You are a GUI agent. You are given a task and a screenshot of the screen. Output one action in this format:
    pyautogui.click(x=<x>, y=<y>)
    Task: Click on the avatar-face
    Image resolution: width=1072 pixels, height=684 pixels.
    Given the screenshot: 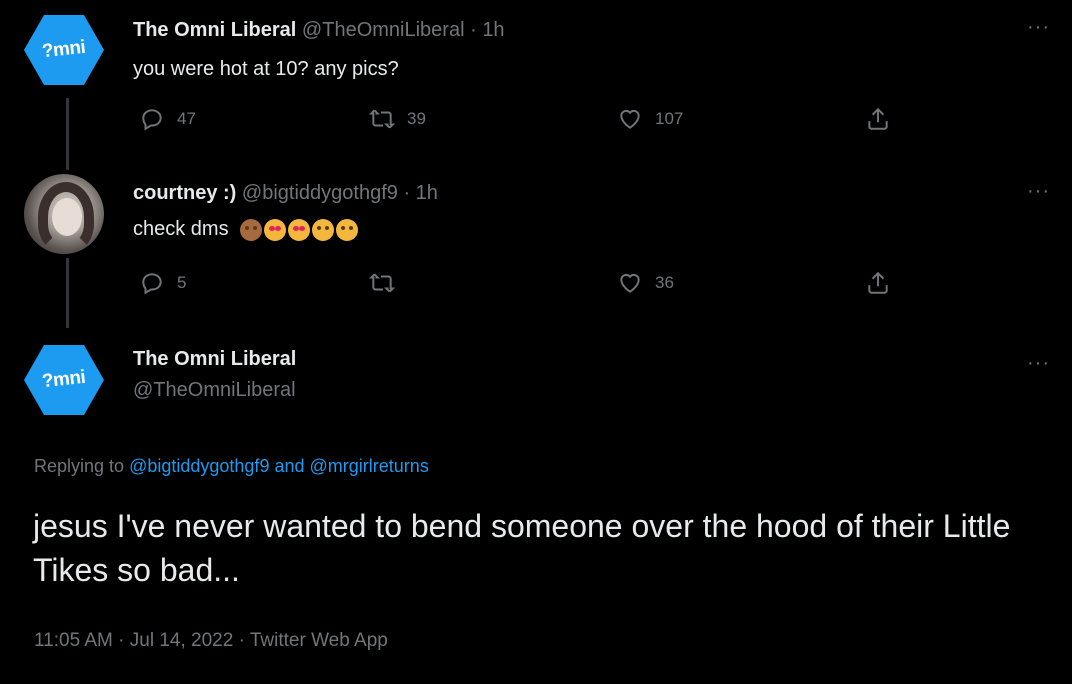 What is the action you would take?
    pyautogui.click(x=67, y=217)
    